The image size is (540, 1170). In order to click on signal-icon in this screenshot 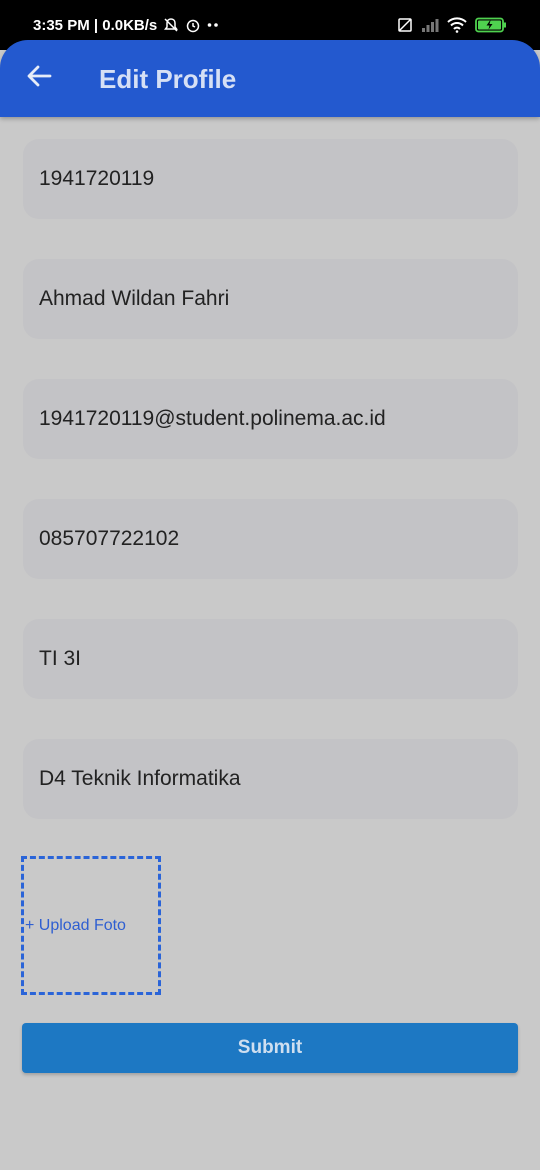, I will do `click(430, 25)`.